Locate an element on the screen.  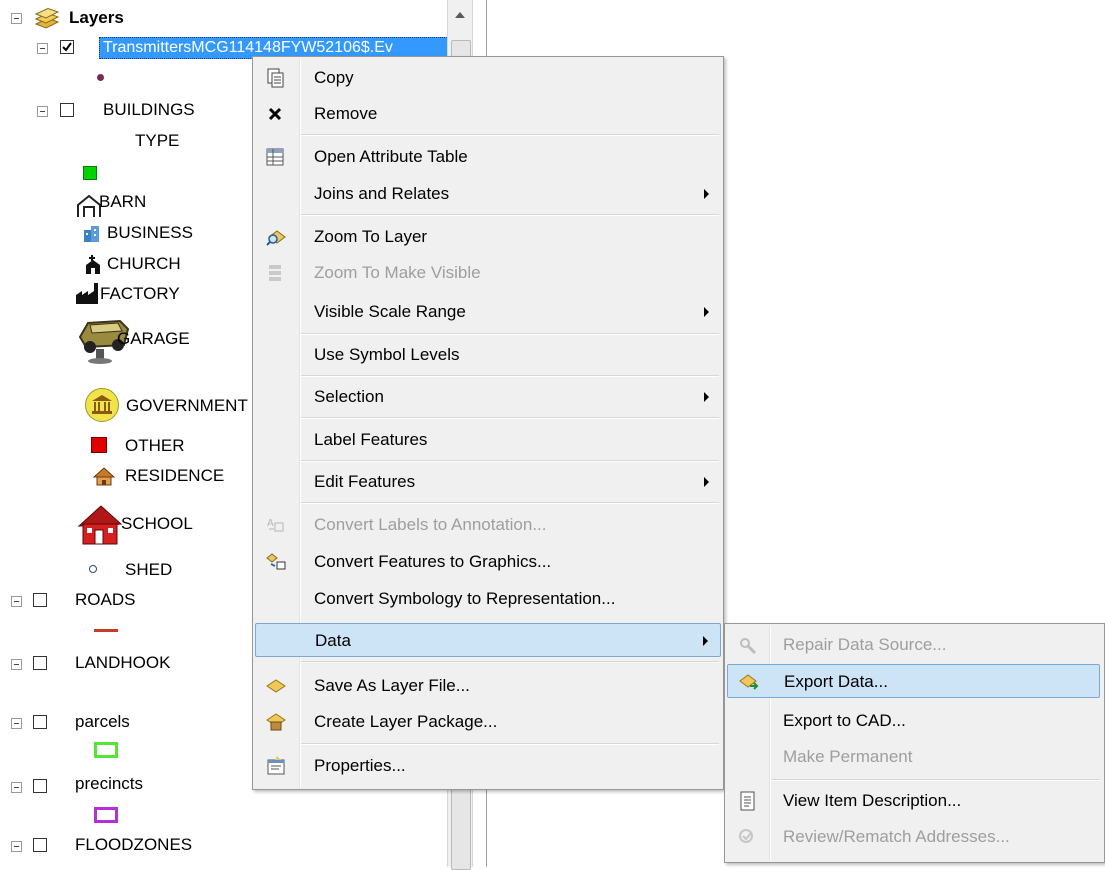
menu-item-zoom-to-make-visible: Zoom To Make Visible is located at coordinates (488, 273).